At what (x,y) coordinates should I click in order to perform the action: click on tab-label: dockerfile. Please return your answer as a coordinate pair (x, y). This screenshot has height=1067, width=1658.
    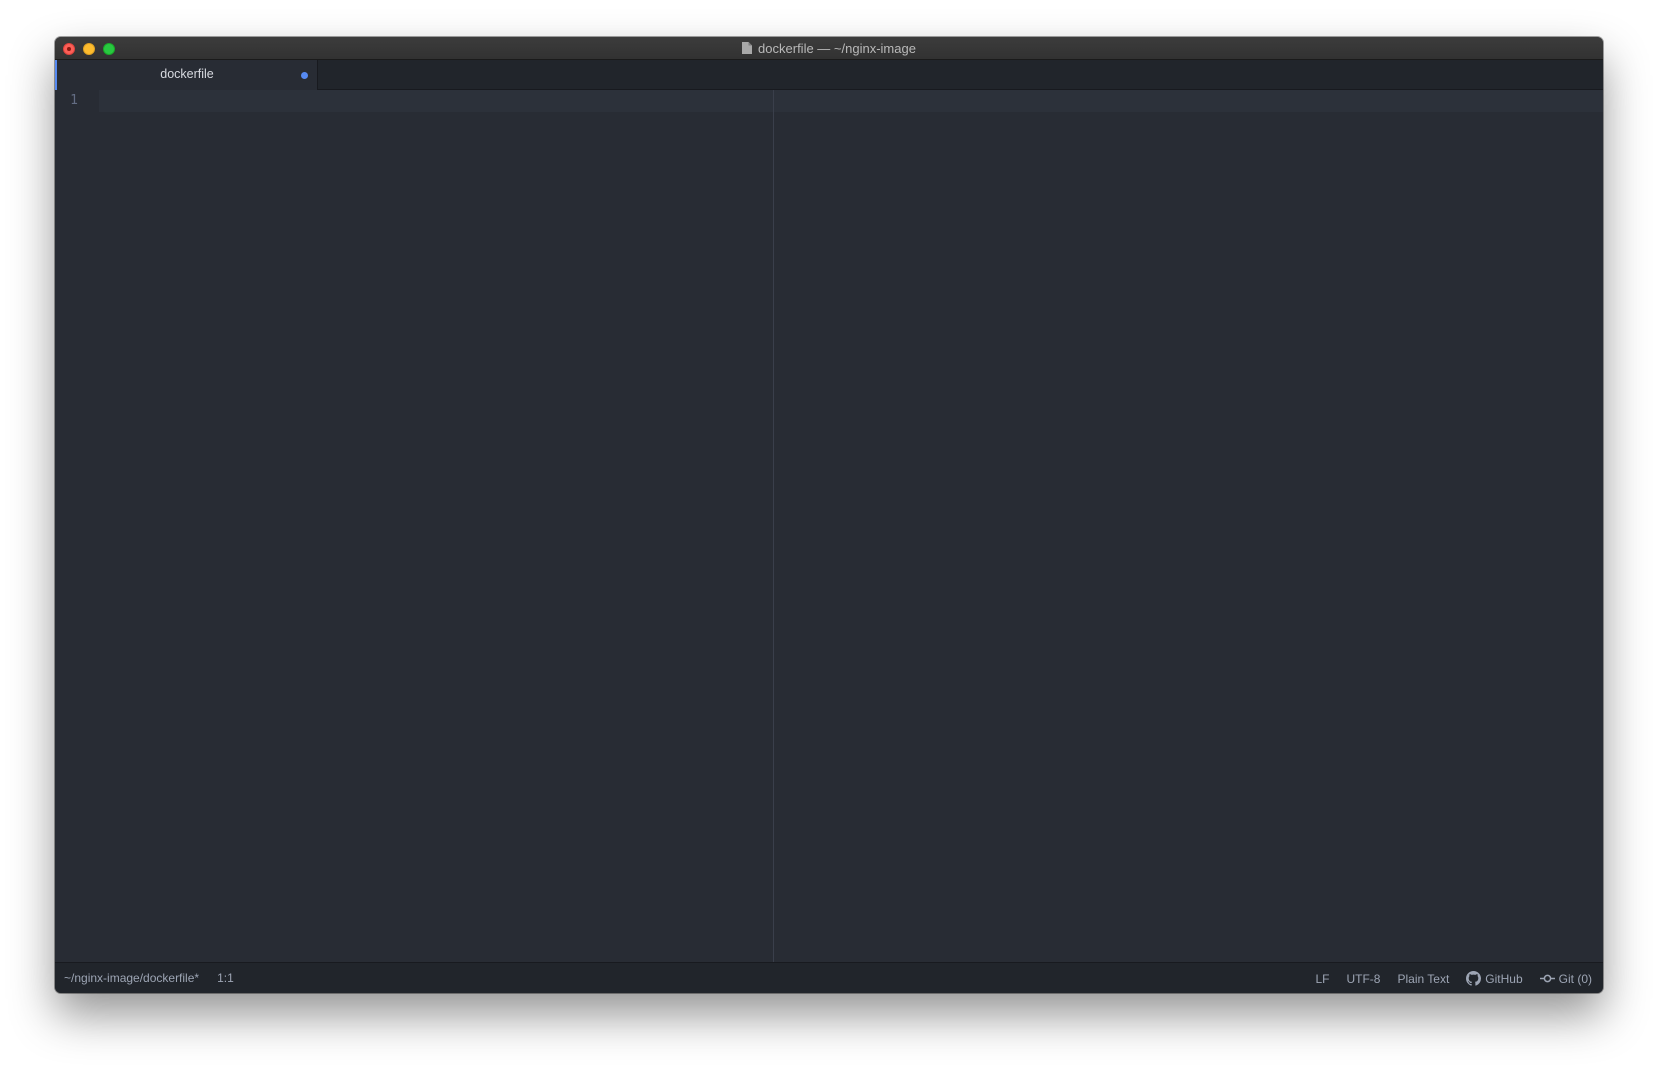
    Looking at the image, I should click on (187, 74).